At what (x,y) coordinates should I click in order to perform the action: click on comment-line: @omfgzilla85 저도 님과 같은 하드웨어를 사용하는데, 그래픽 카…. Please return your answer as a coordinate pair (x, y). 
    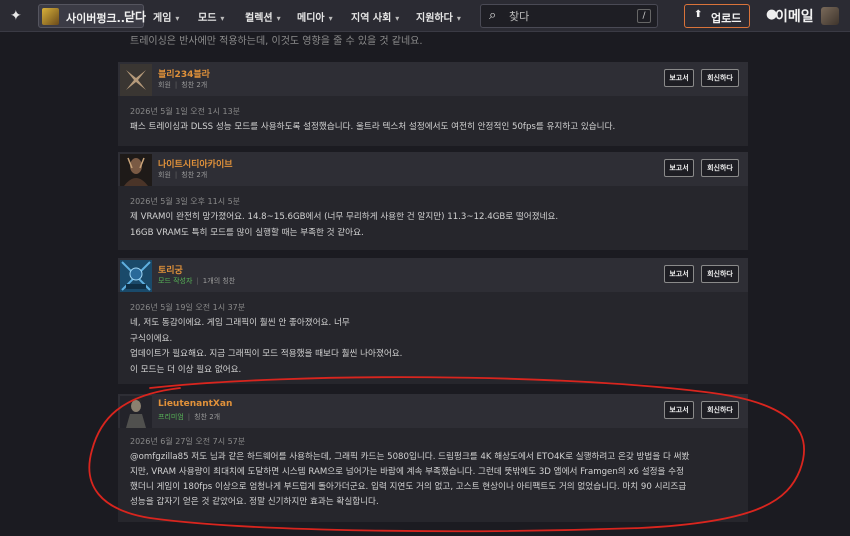
    Looking at the image, I should click on (410, 457).